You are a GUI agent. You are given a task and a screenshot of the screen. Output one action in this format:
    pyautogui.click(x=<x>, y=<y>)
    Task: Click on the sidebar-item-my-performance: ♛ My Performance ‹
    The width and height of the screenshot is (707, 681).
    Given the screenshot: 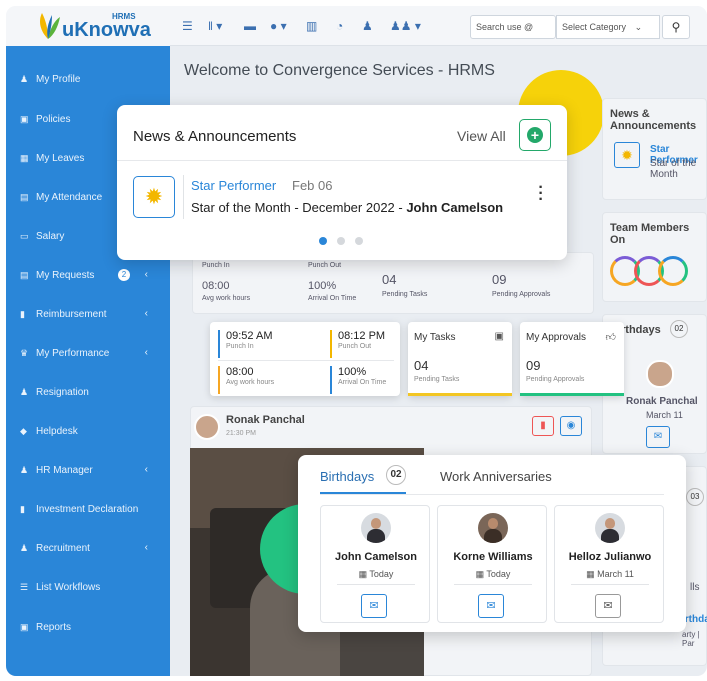 What is the action you would take?
    pyautogui.click(x=88, y=353)
    